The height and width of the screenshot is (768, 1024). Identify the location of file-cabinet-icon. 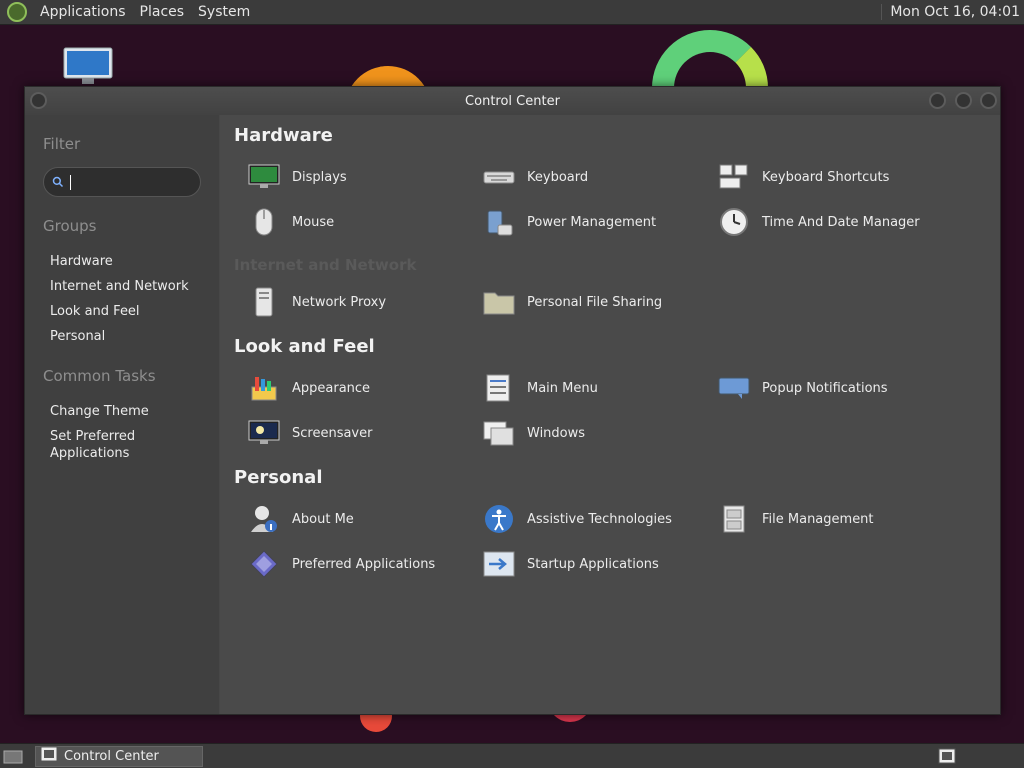
(734, 519).